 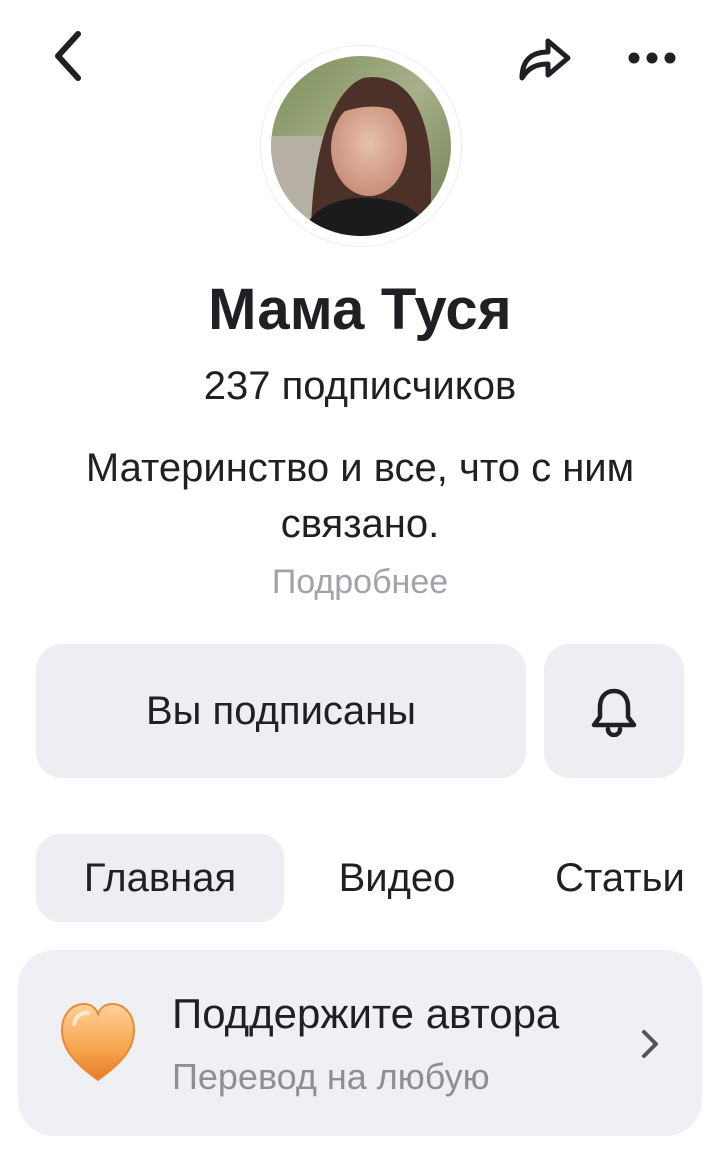 What do you see at coordinates (331, 1076) in the screenshot?
I see `support-subtitle: Перевод на любую` at bounding box center [331, 1076].